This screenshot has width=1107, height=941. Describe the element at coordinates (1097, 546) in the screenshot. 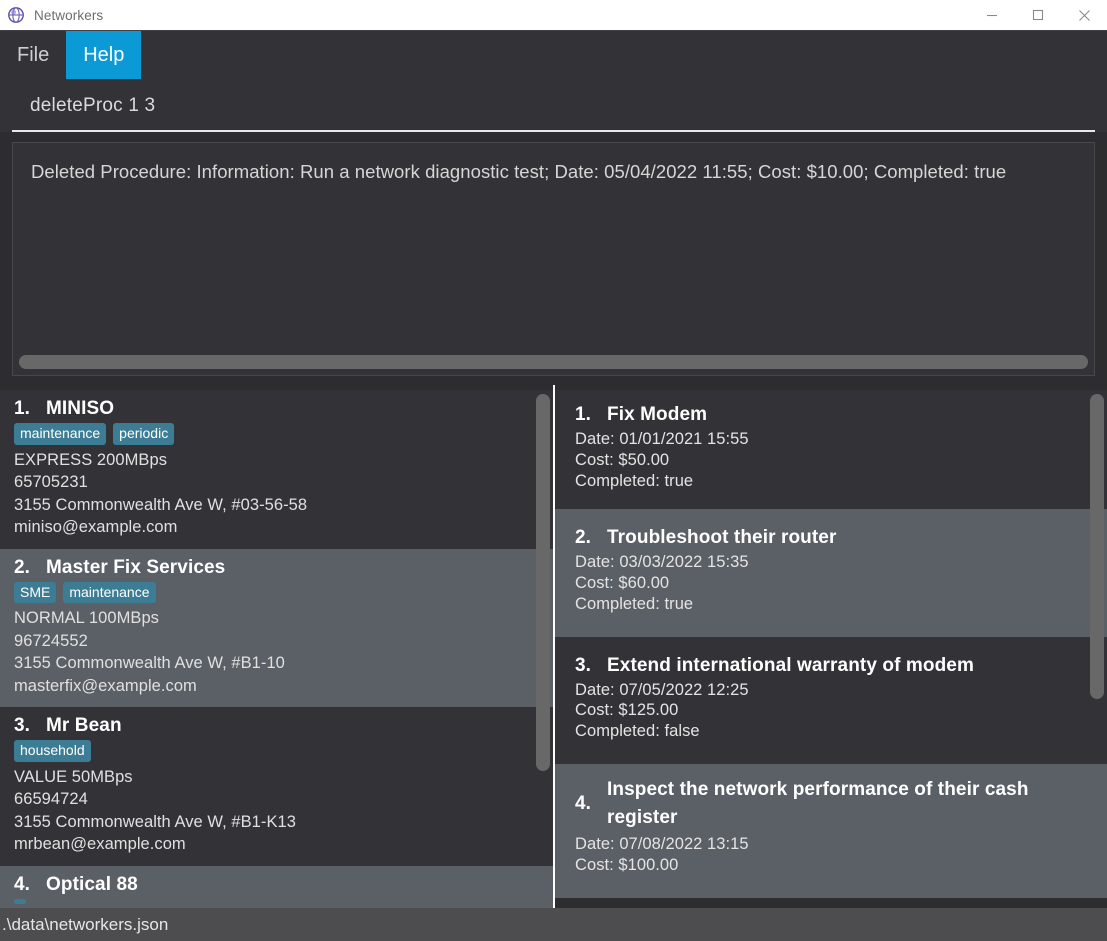

I see `procedures-vertical-scrollbar-thumb` at that location.